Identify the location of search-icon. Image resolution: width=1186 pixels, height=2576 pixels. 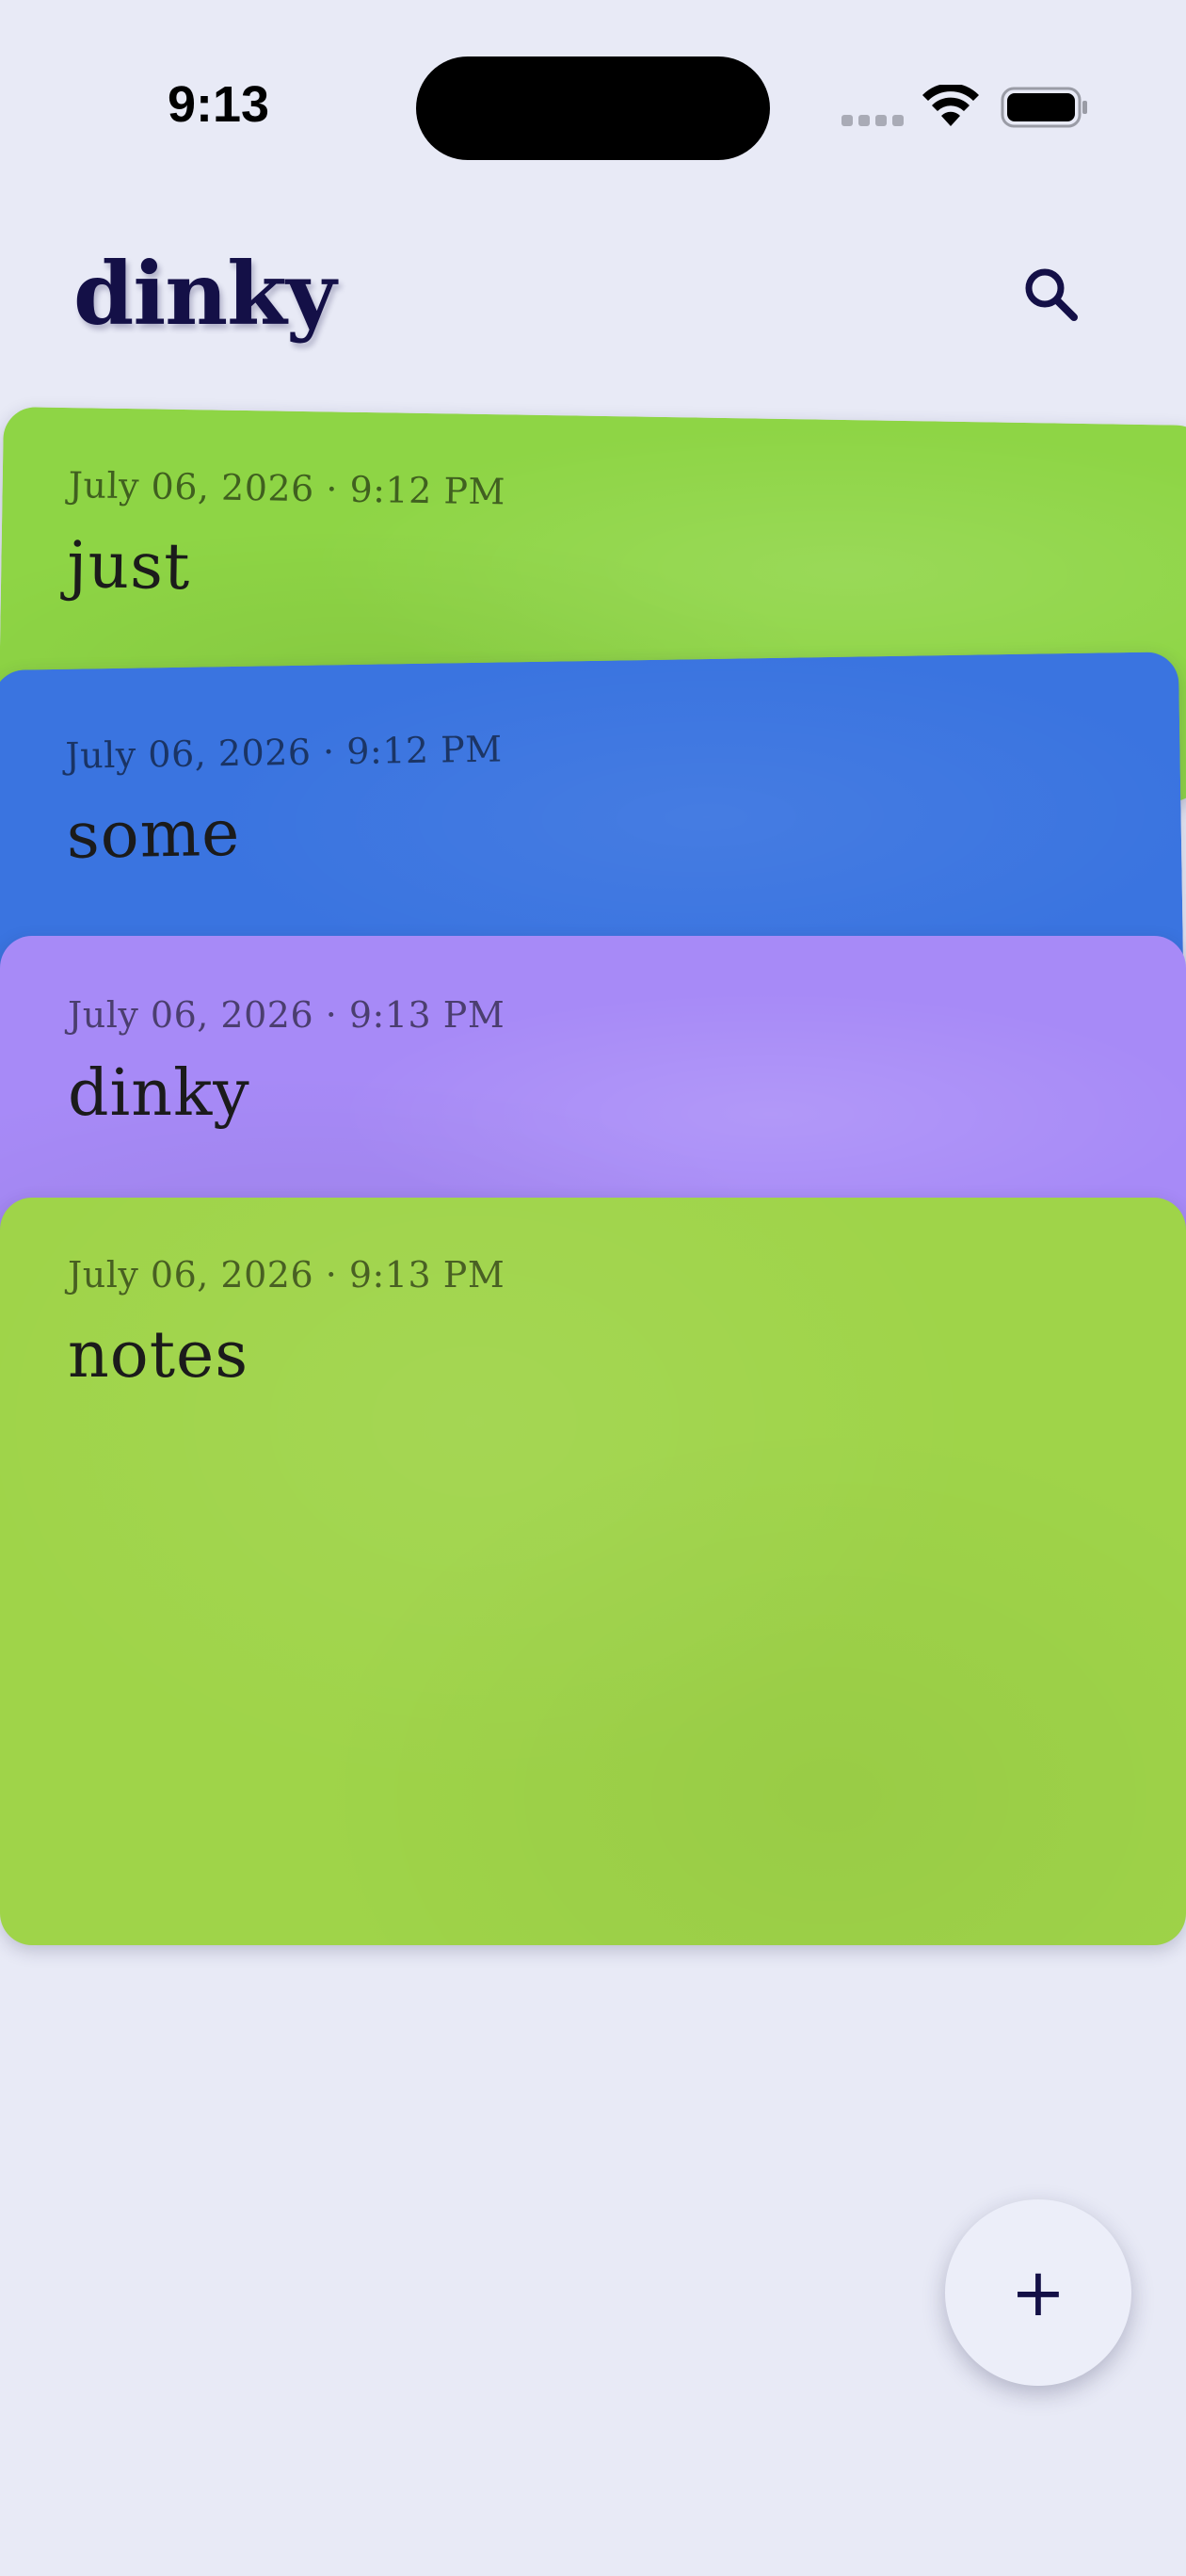
(1051, 294).